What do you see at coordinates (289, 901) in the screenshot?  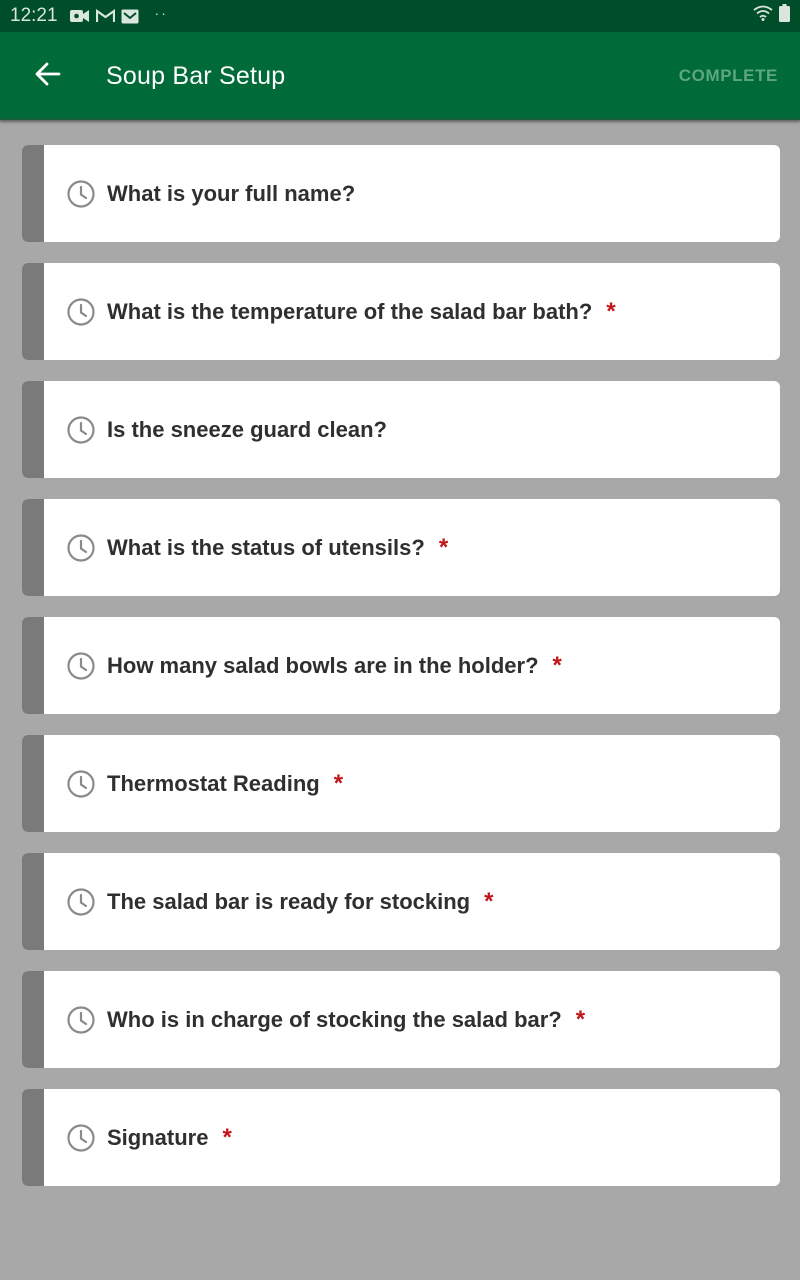 I see `question-text: The salad bar is ready for stocking` at bounding box center [289, 901].